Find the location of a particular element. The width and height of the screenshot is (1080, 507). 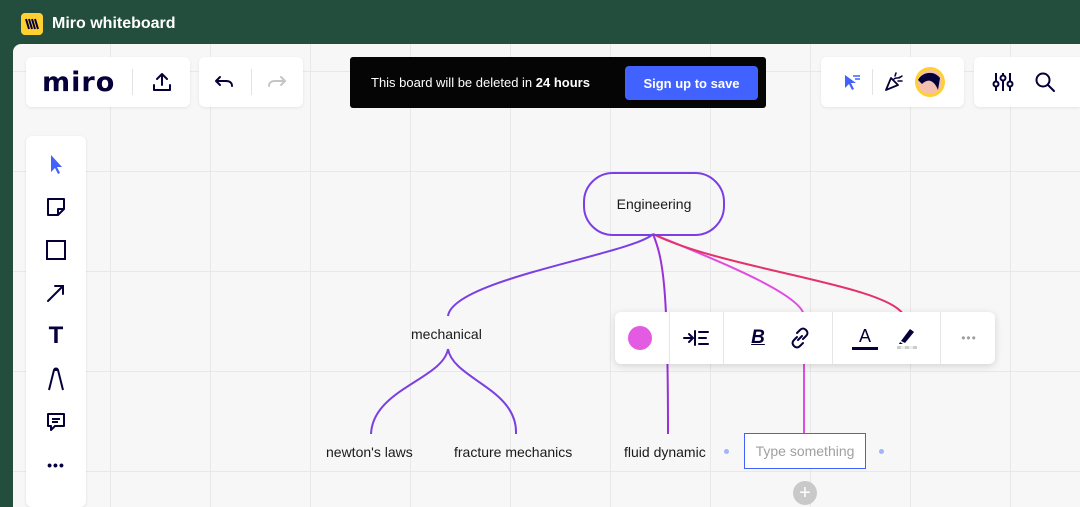

redo-icon is located at coordinates (277, 82).